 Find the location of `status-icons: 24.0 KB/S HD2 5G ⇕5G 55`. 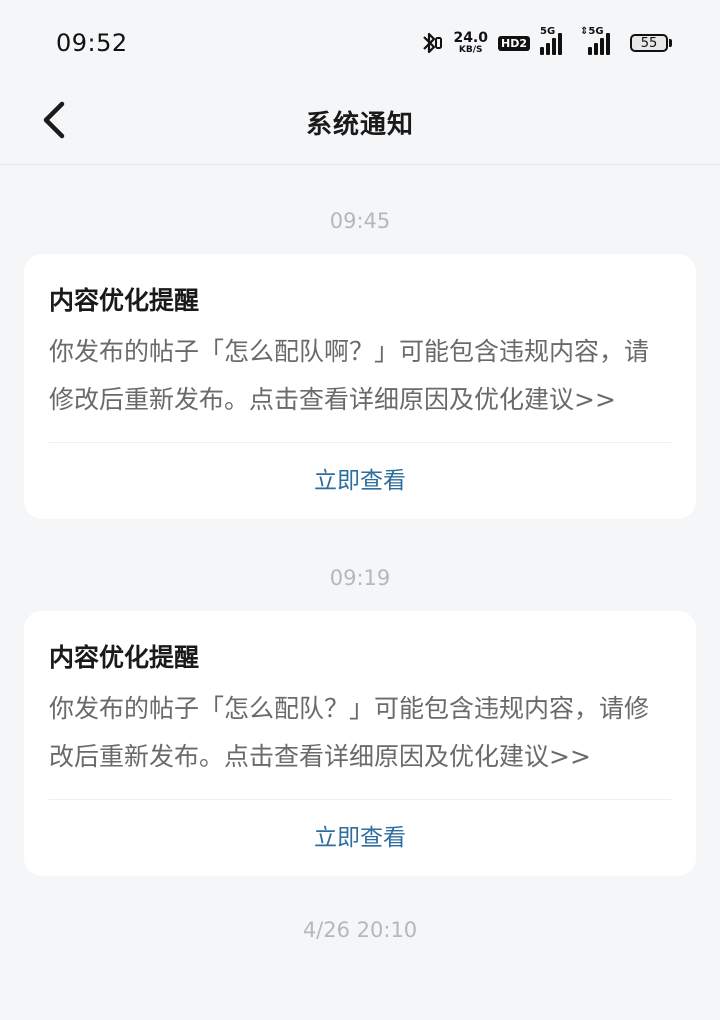

status-icons: 24.0 KB/S HD2 5G ⇕5G 55 is located at coordinates (546, 41).